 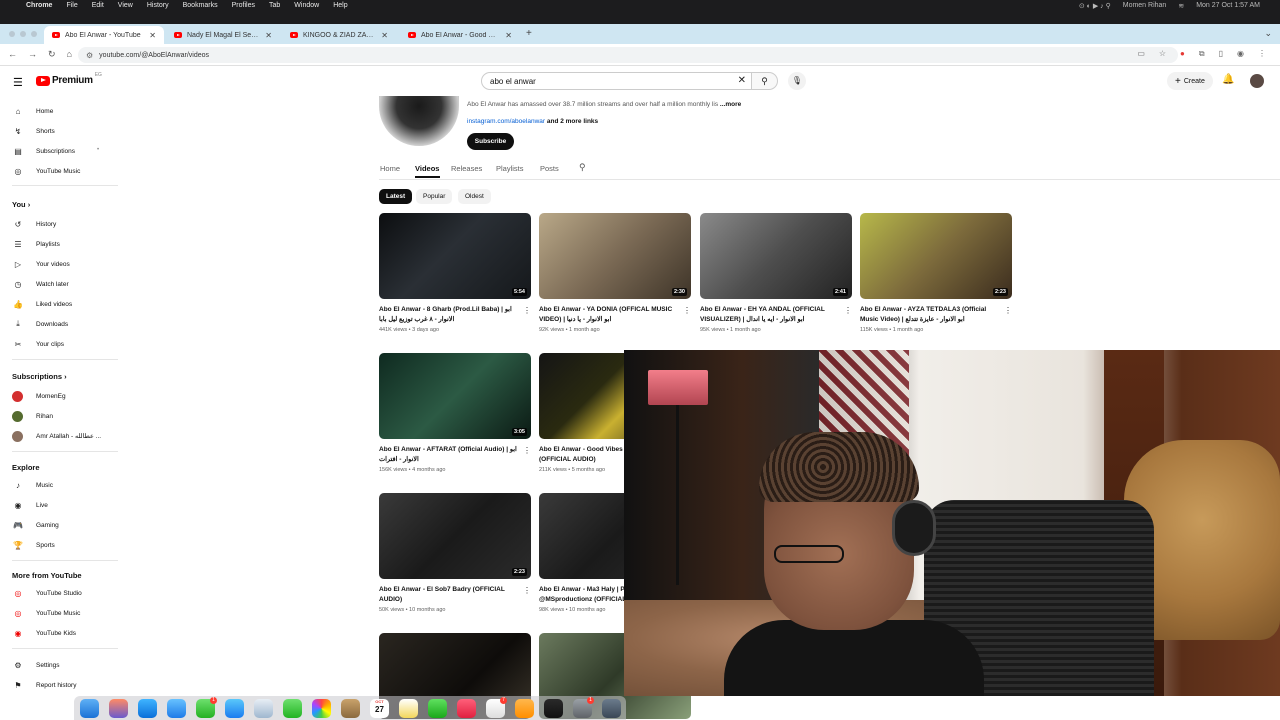 What do you see at coordinates (466, 708) in the screenshot?
I see `music-app-icon` at bounding box center [466, 708].